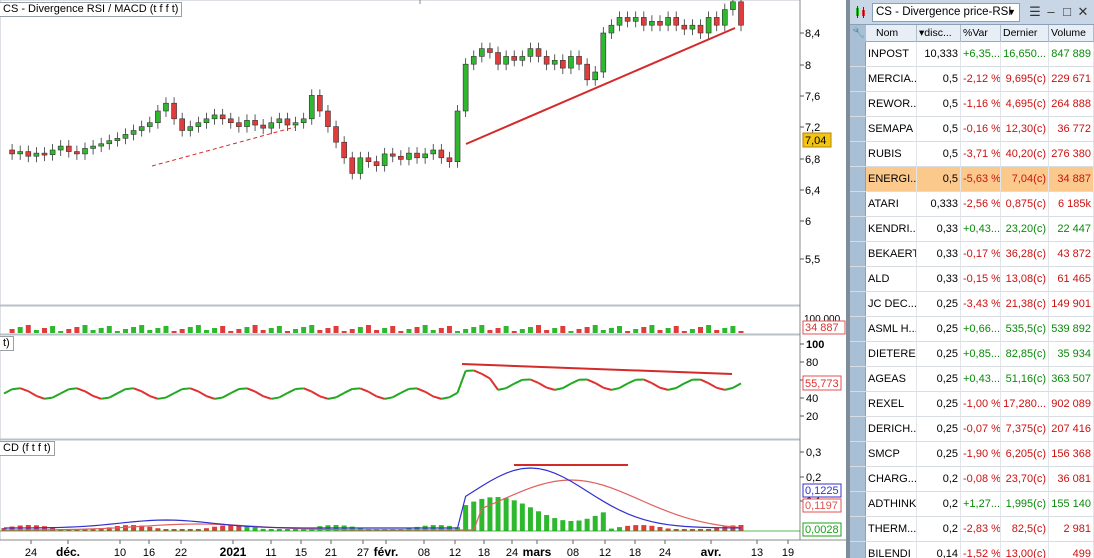 This screenshot has height=558, width=1094. I want to click on row-name: SEMAPA, so click(891, 129).